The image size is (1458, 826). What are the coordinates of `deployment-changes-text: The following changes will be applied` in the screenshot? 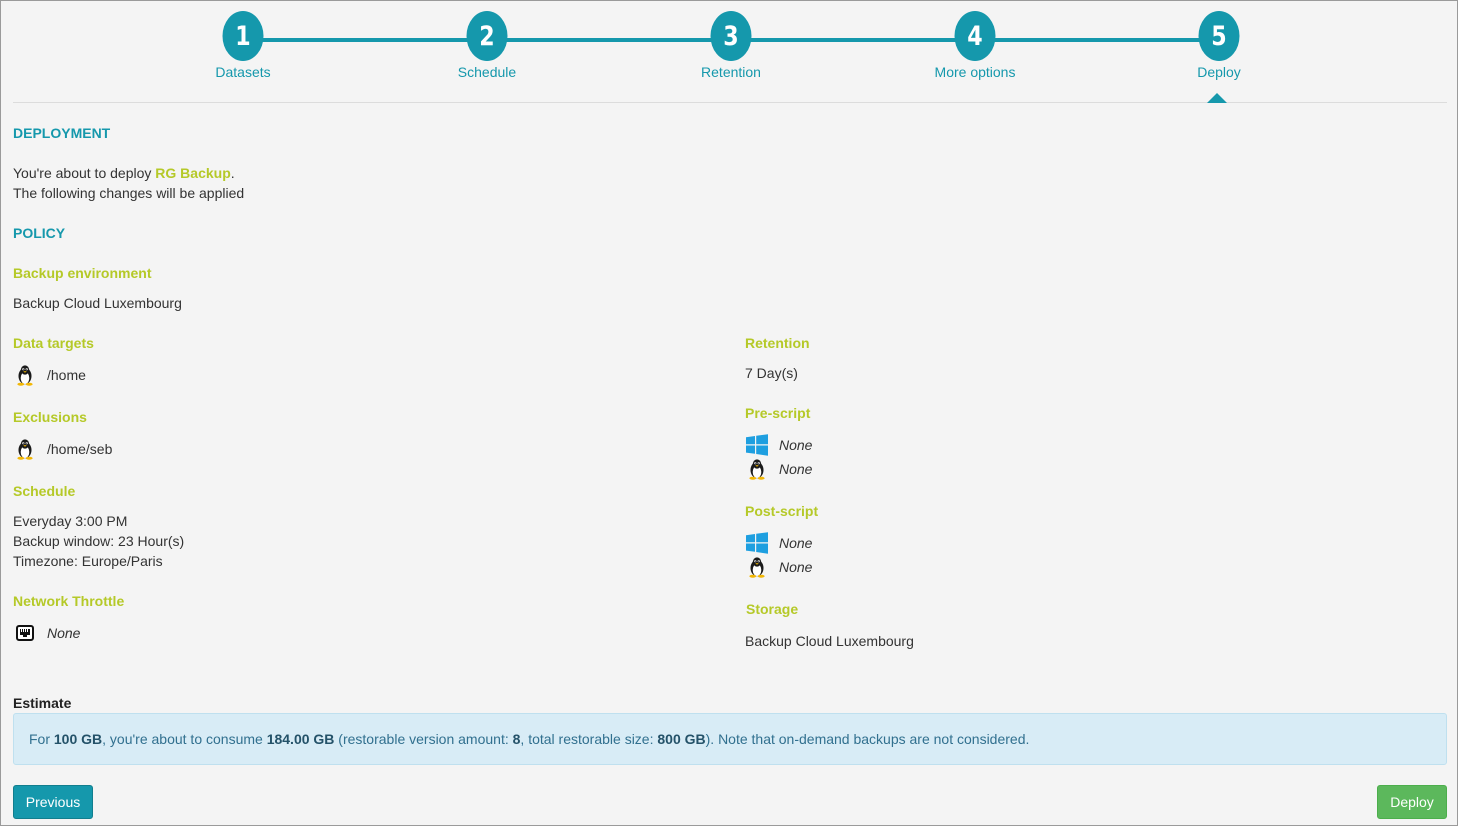 It's located at (129, 193).